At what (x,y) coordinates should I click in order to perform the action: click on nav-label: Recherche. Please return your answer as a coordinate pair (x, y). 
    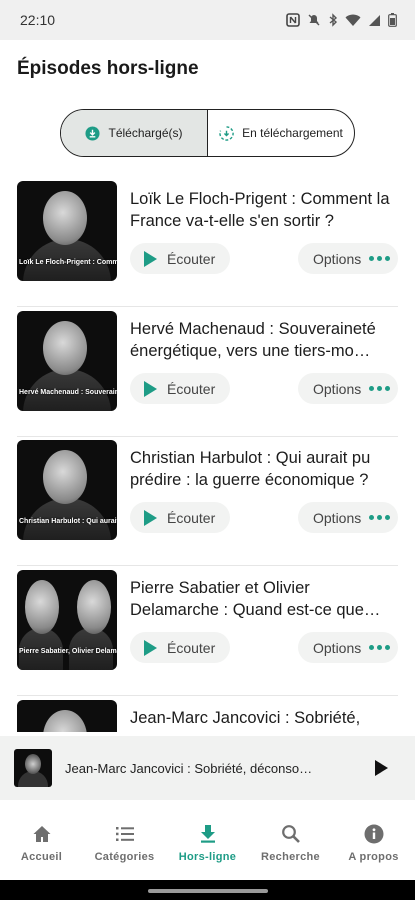
    Looking at the image, I should click on (290, 857).